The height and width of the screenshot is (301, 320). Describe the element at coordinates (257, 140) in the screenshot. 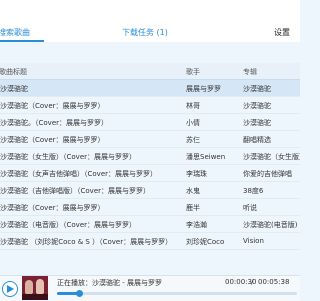

I see `song-album: 翻唱精选` at that location.